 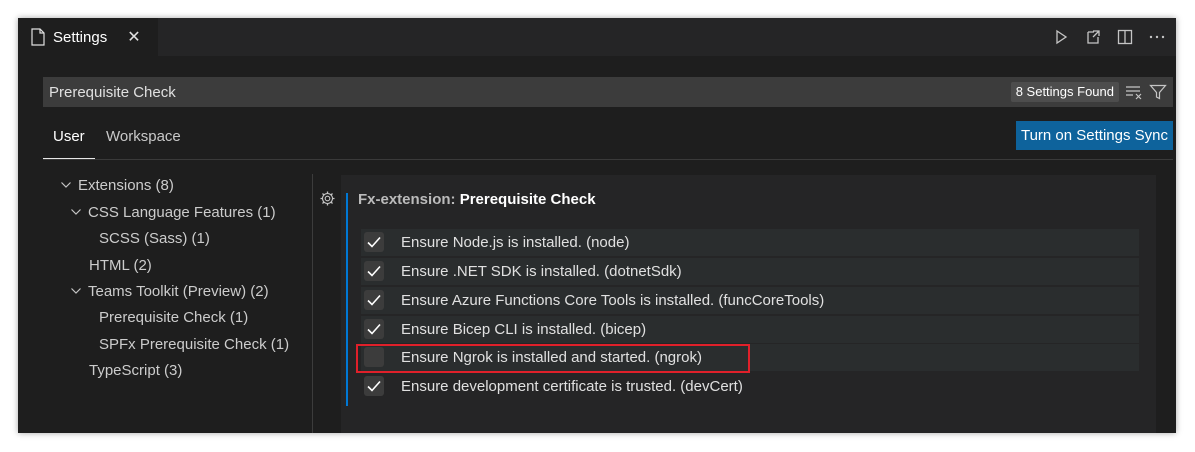 I want to click on settings-sync-button: Turn on Settings Sync, so click(x=1094, y=135).